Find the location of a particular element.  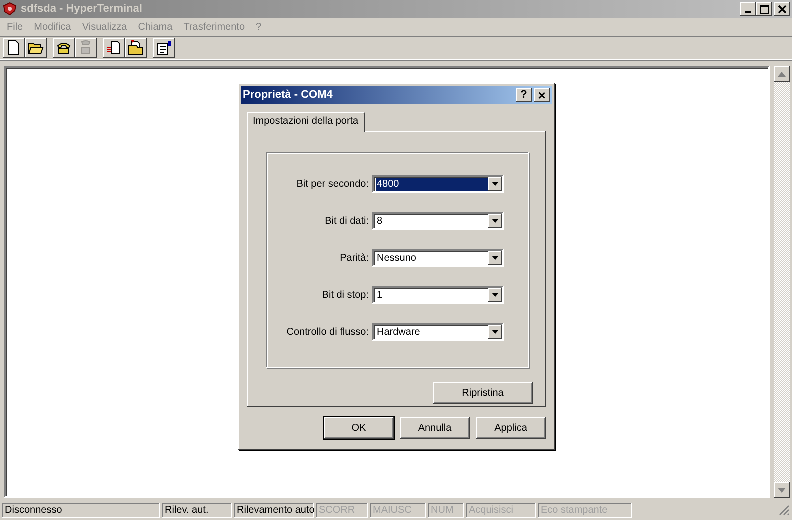

close-button is located at coordinates (782, 9).